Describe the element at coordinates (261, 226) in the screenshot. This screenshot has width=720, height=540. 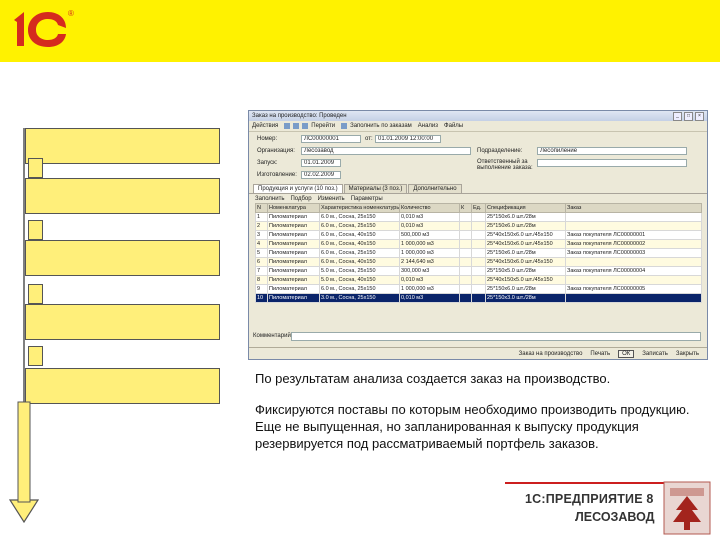
I see `table-cell: 2` at that location.